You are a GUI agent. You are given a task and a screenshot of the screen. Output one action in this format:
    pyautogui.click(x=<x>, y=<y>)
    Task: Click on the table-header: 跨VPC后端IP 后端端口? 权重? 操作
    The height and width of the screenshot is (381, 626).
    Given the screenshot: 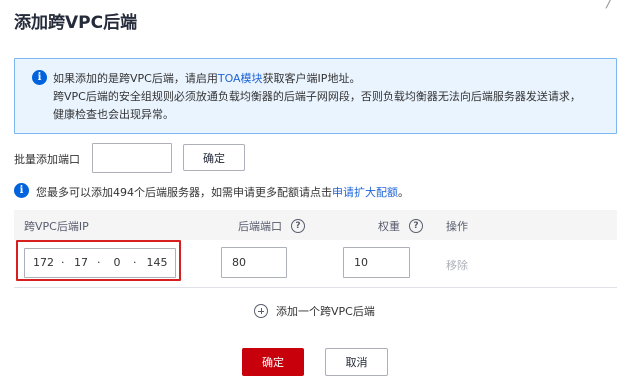 What is the action you would take?
    pyautogui.click(x=315, y=225)
    